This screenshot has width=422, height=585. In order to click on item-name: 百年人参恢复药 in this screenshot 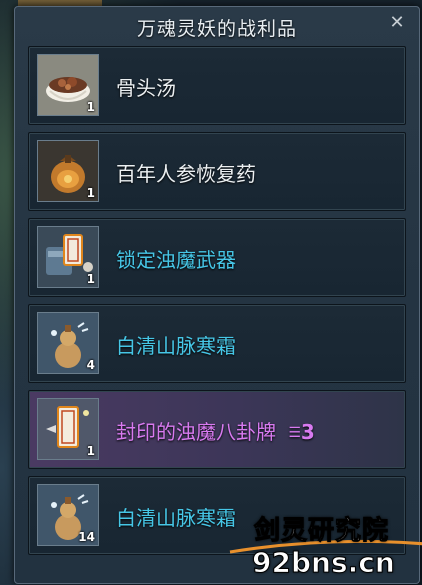, I will do `click(186, 174)`.